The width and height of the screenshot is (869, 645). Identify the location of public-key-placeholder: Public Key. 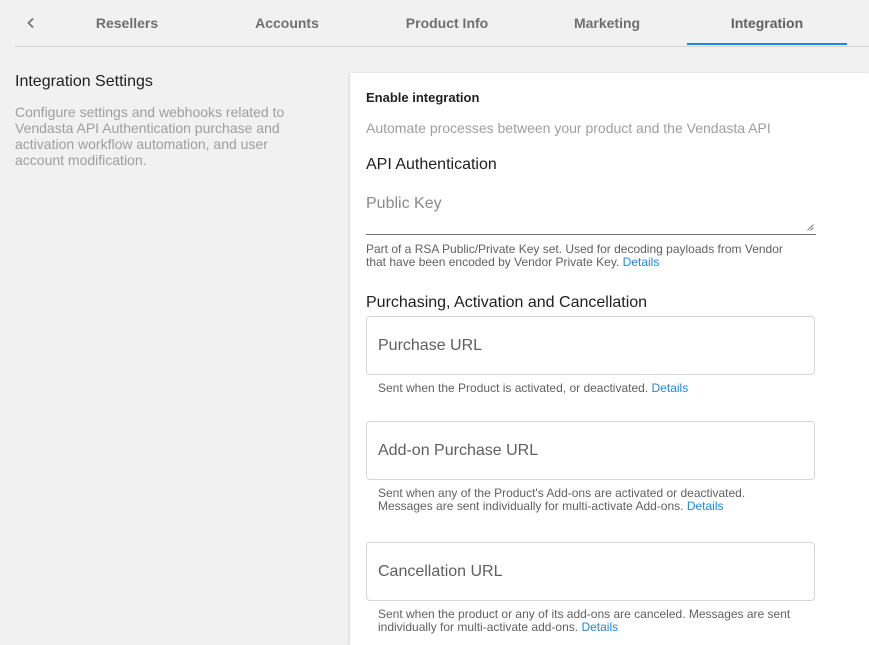
(404, 203).